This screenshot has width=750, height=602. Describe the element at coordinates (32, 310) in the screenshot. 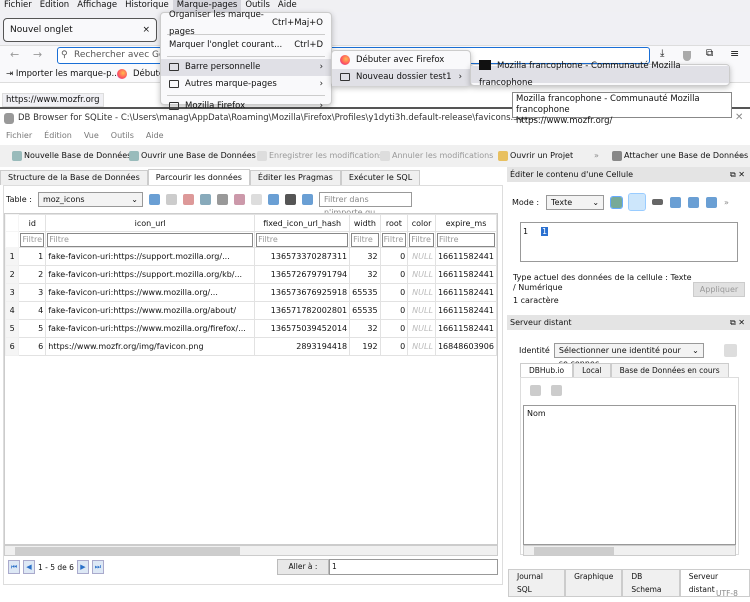

I see `cell: 4` at that location.